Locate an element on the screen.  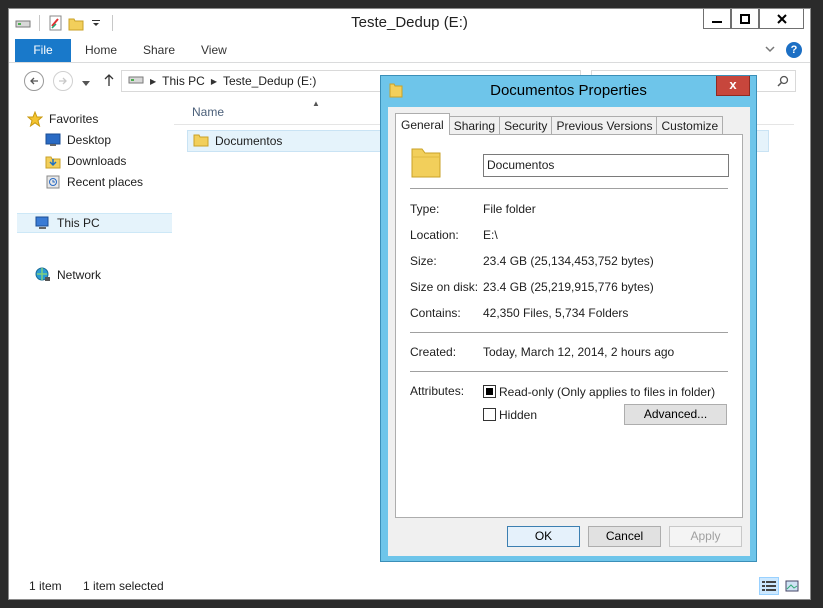
hidden-label: Hidden is located at coordinates (518, 415).